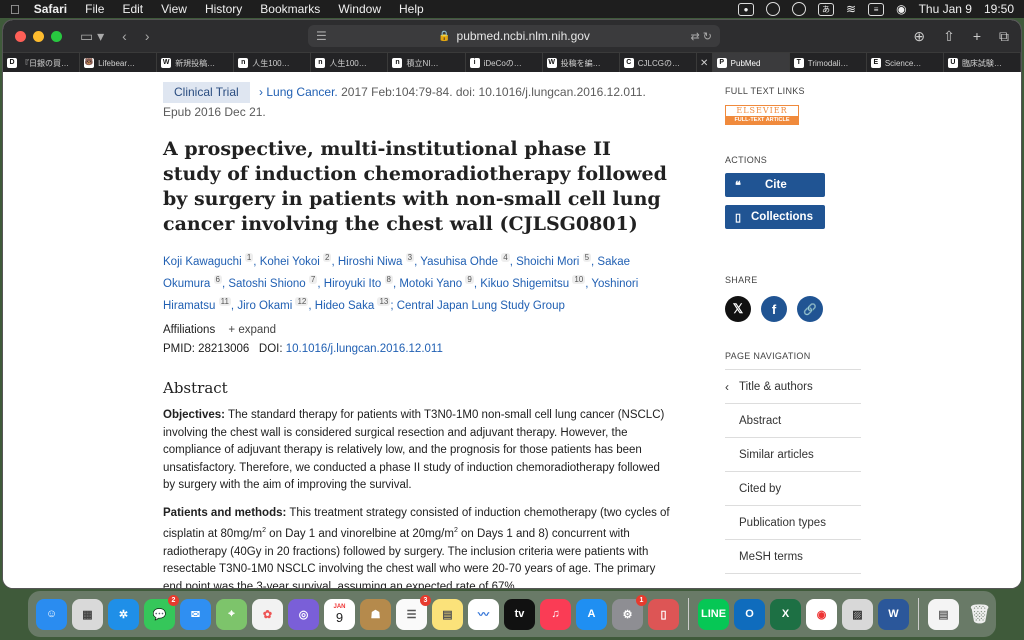 Image resolution: width=1024 pixels, height=640 pixels. Describe the element at coordinates (147, 36) in the screenshot. I see `forward-icon: ›` at that location.